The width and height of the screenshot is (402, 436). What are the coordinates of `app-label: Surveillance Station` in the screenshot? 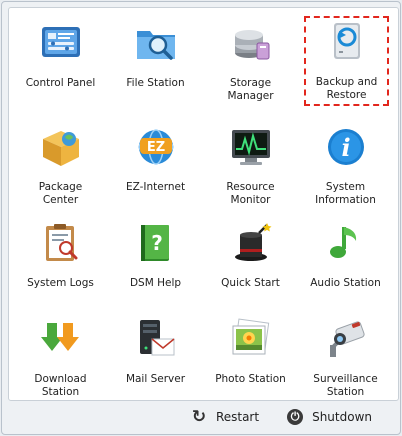 It's located at (345, 385).